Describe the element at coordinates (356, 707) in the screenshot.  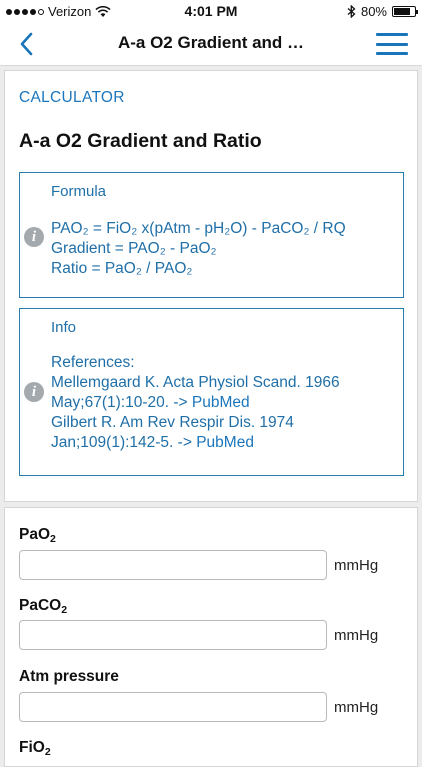
I see `atm-pressure-unit: mmHg` at that location.